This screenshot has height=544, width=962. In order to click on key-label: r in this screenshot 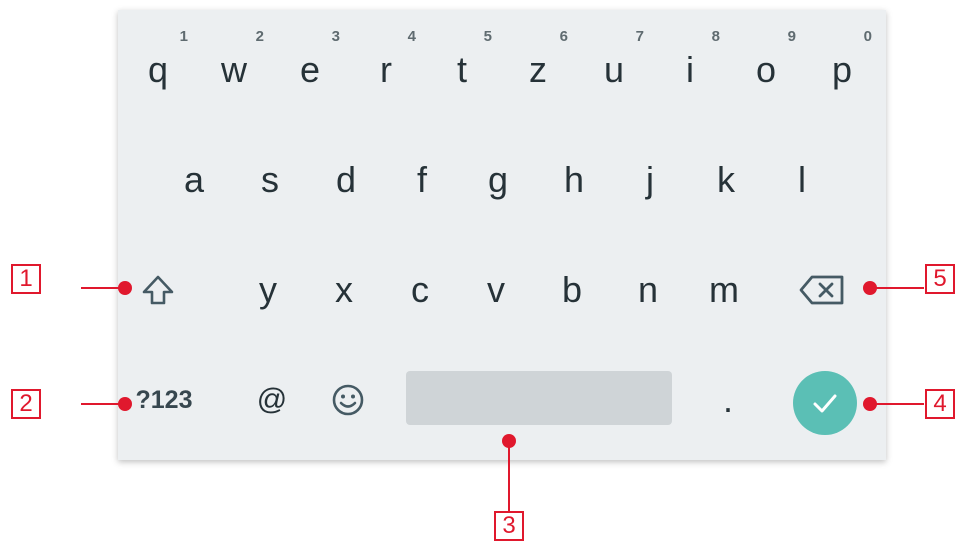, I will do `click(386, 69)`.